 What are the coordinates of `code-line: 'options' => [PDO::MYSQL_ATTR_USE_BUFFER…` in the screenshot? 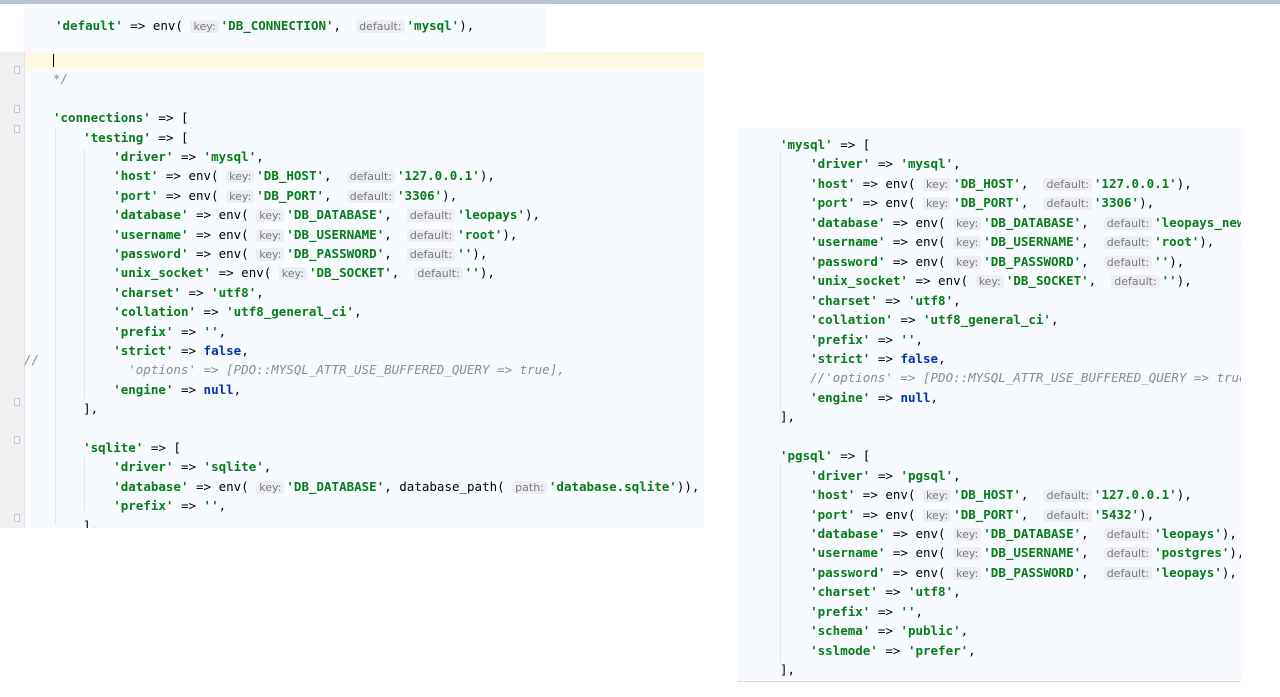 It's located at (309, 369).